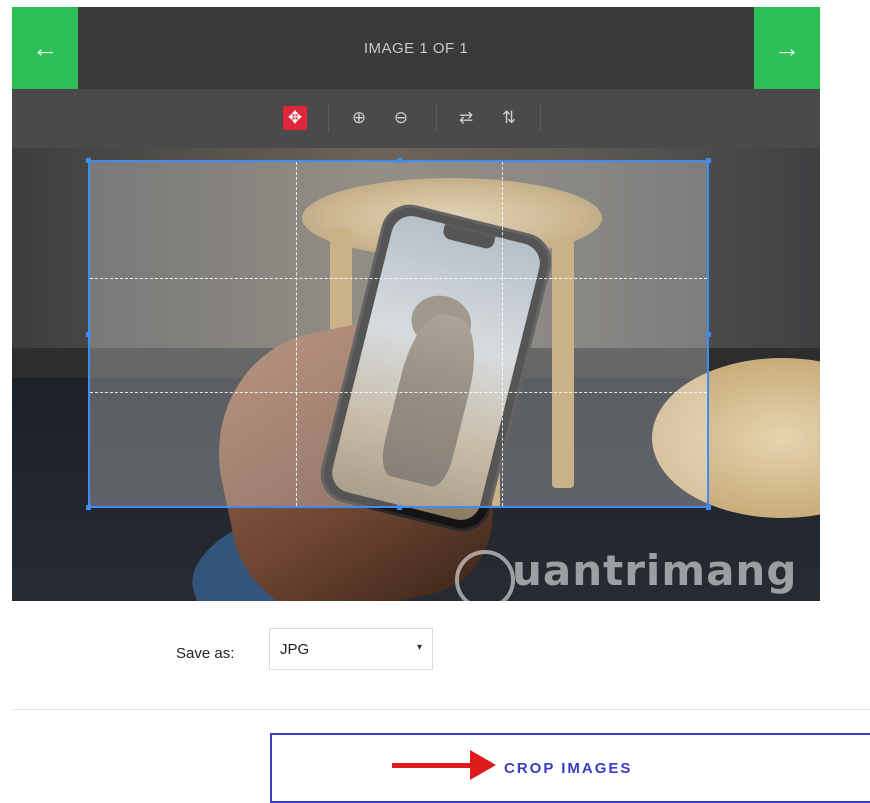 This screenshot has width=870, height=803. Describe the element at coordinates (399, 507) in the screenshot. I see `crop-handle-bottom` at that location.